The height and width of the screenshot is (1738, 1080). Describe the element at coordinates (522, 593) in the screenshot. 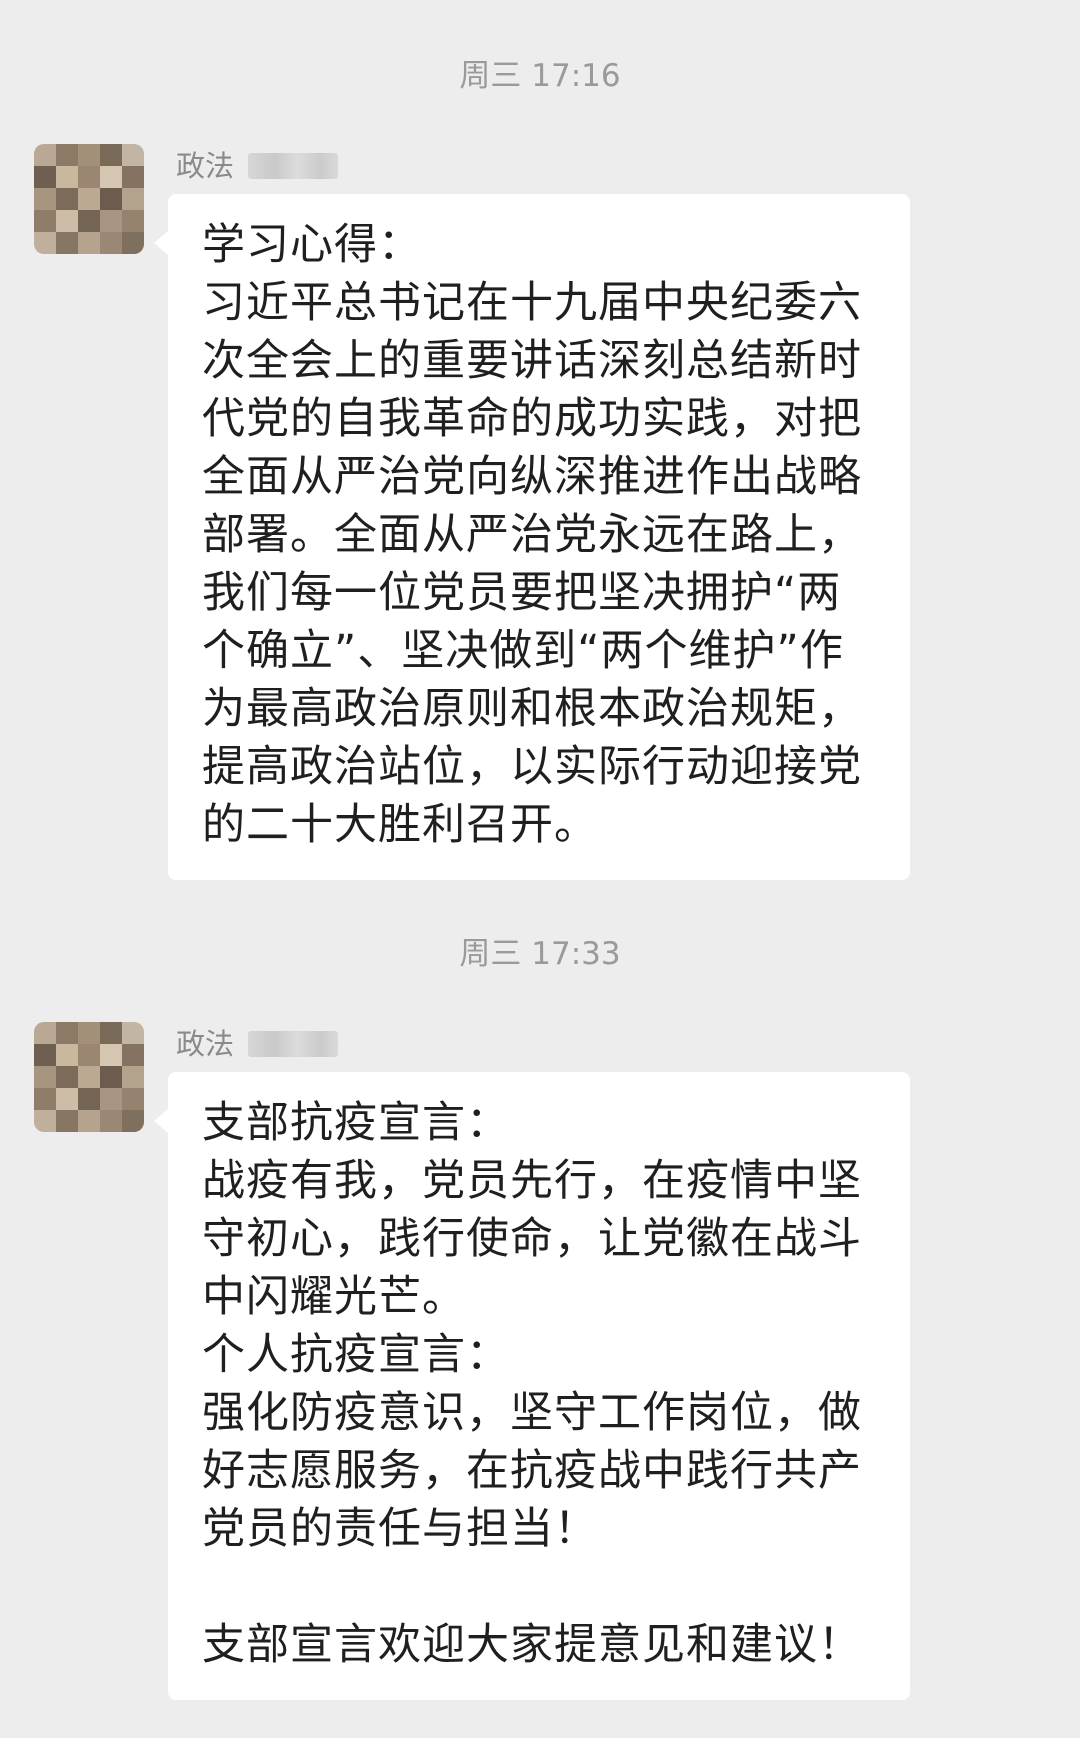

I see `message-line: 我们每一位党员要把坚决拥护“两` at that location.